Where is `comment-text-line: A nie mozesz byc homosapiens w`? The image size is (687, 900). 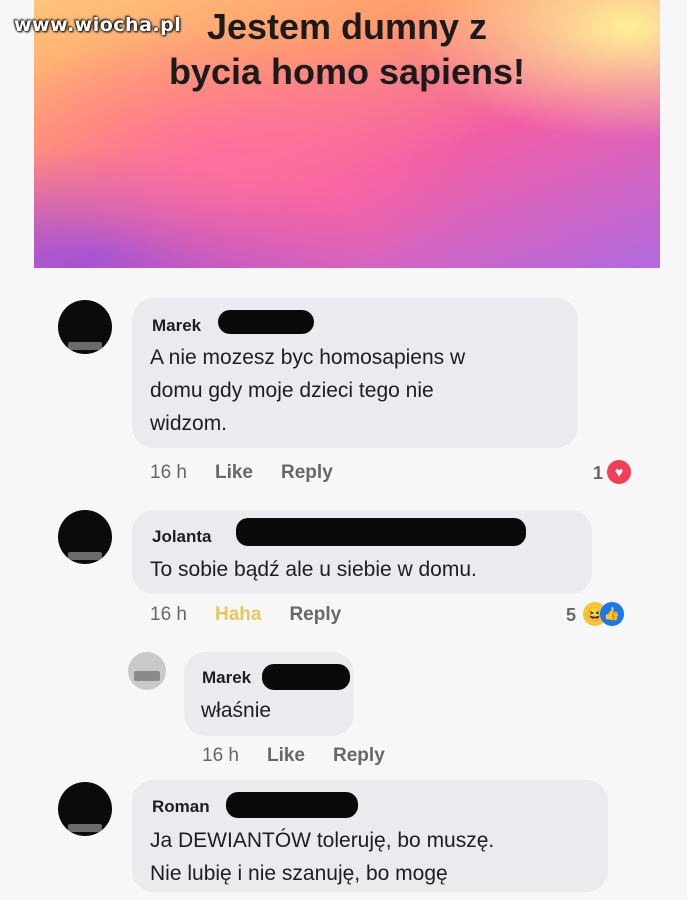
comment-text-line: A nie mozesz byc homosapiens w is located at coordinates (308, 357).